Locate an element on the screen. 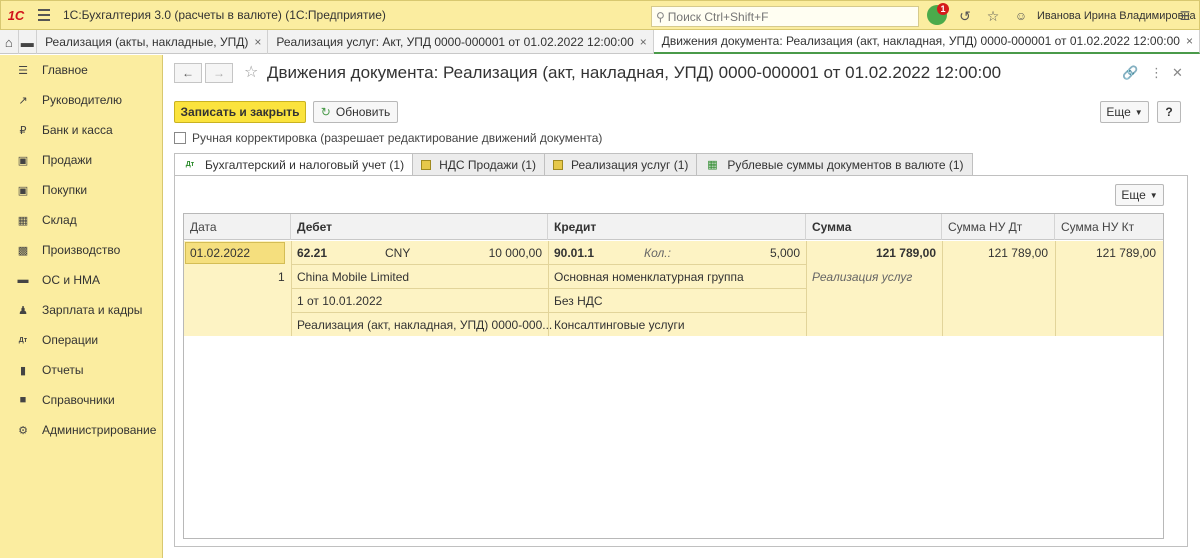 This screenshot has width=1200, height=558. column-divider is located at coordinates (942, 288).